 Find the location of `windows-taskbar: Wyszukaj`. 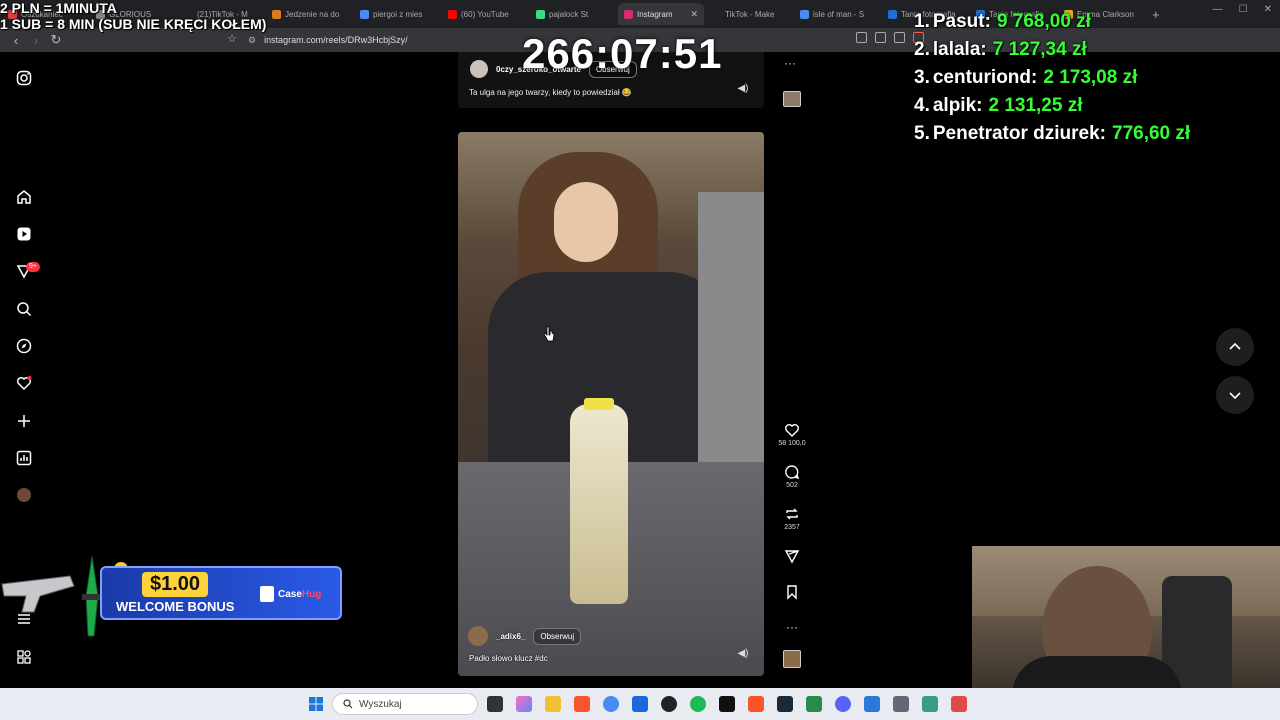

windows-taskbar: Wyszukaj is located at coordinates (640, 704).